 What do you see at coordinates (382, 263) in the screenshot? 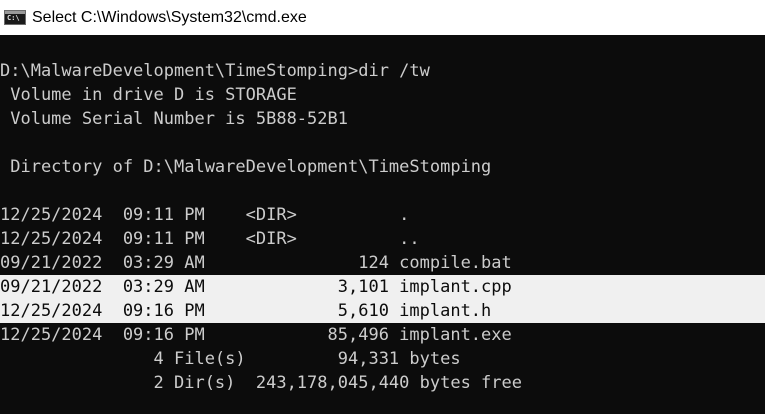
I see `console-line: 09/21/2022 03:29 AM 124 compile.bat` at bounding box center [382, 263].